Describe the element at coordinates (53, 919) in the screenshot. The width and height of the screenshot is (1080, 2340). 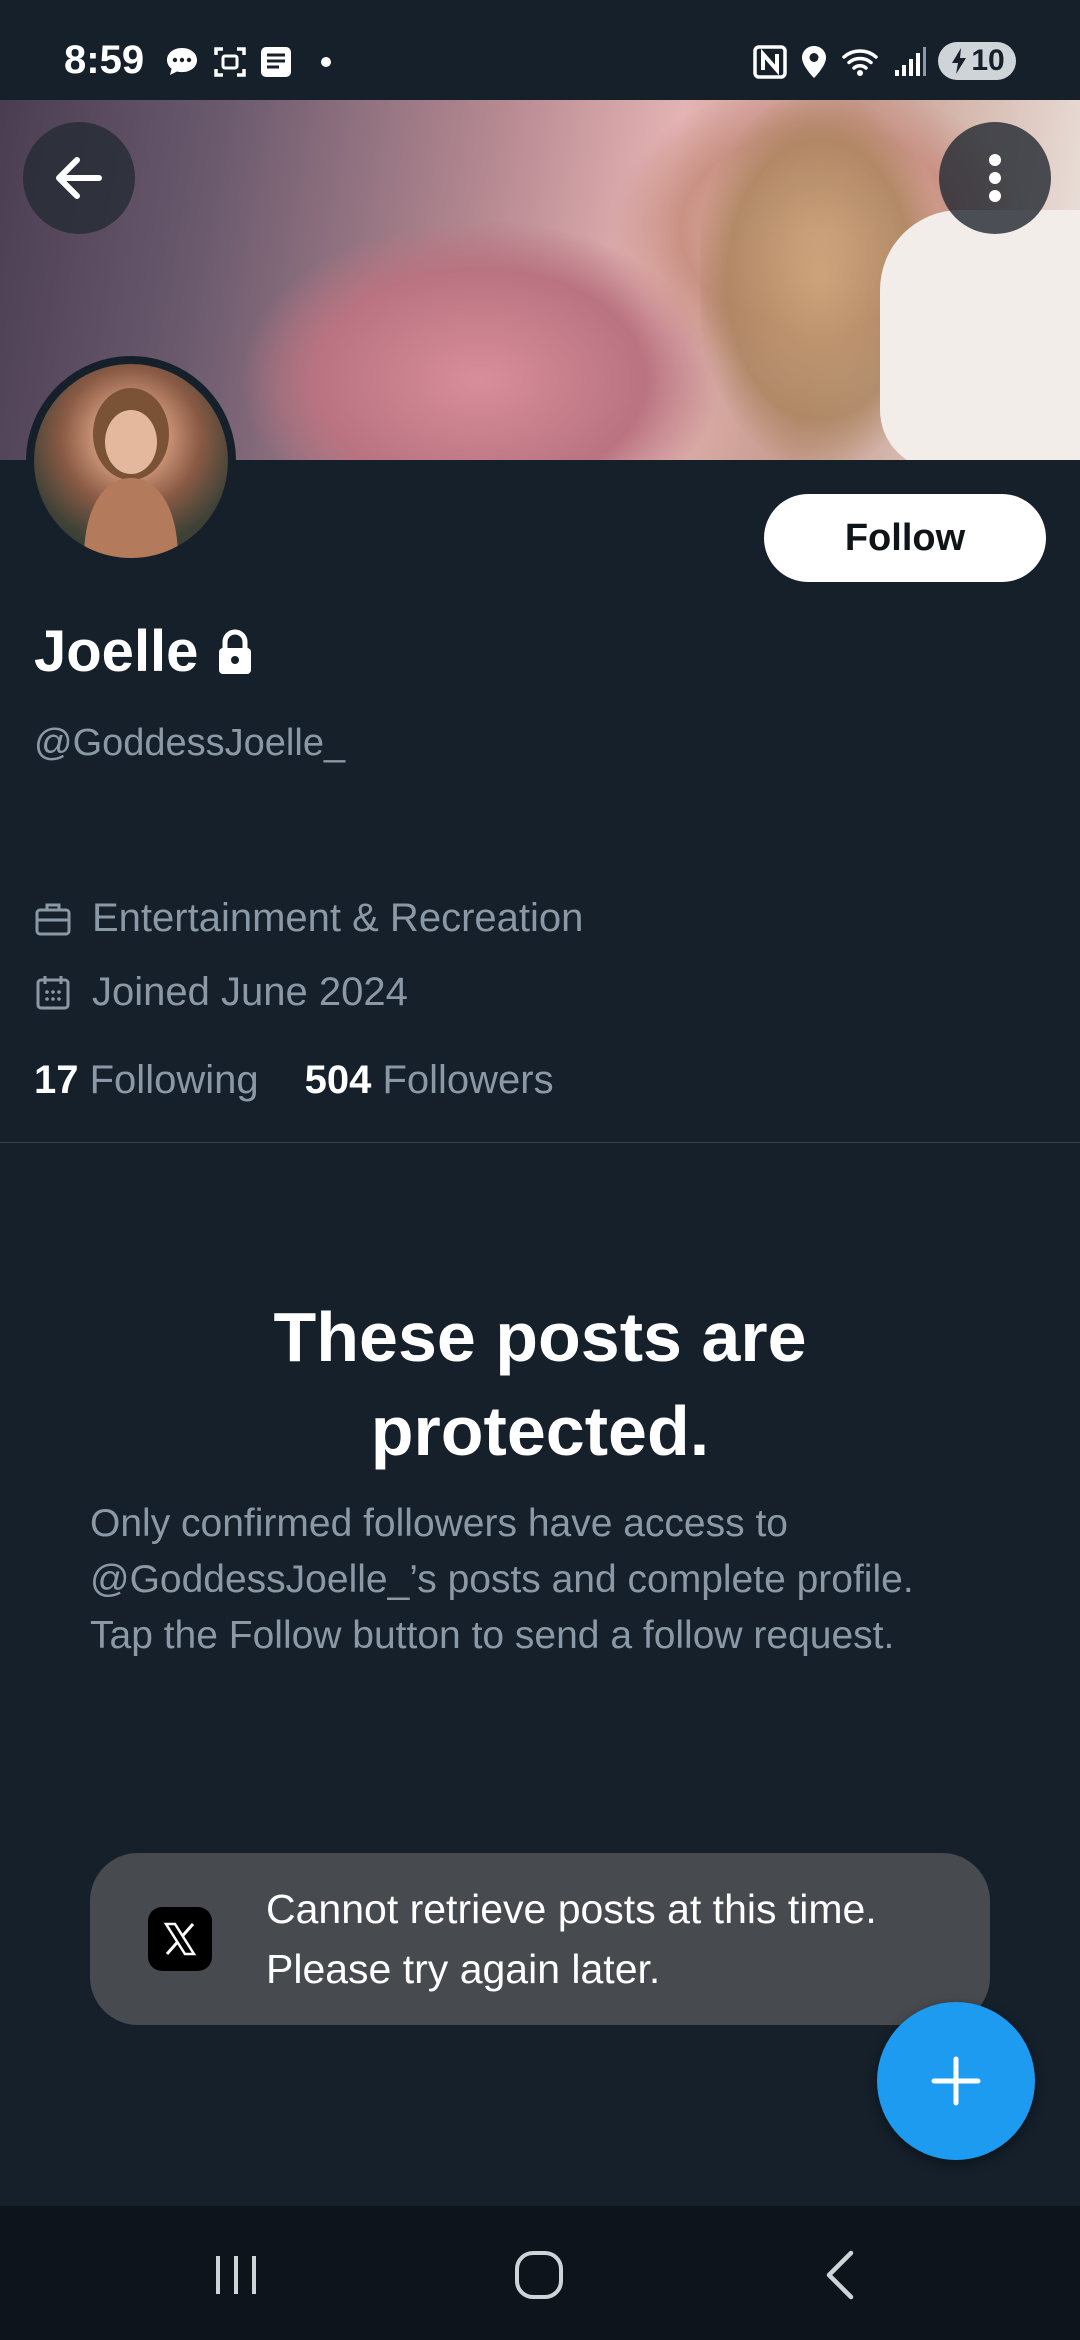
I see `briefcase-icon` at that location.